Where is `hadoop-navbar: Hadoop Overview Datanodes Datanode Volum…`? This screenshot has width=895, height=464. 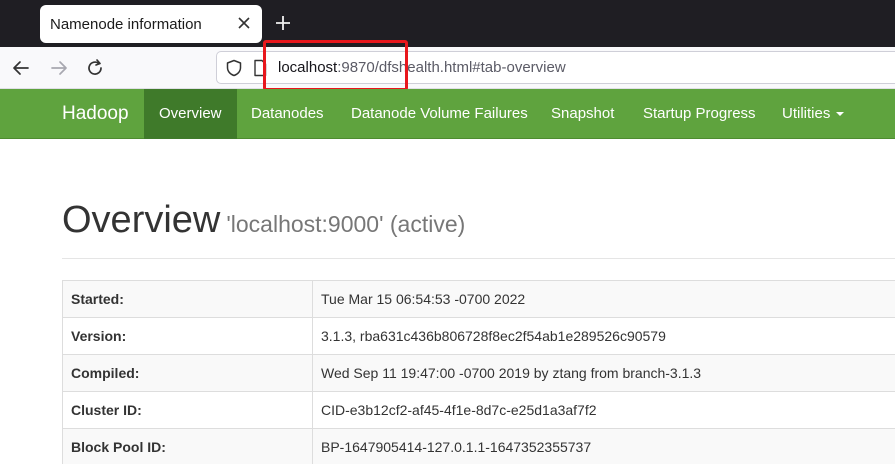
hadoop-navbar: Hadoop Overview Datanodes Datanode Volum… is located at coordinates (447, 114).